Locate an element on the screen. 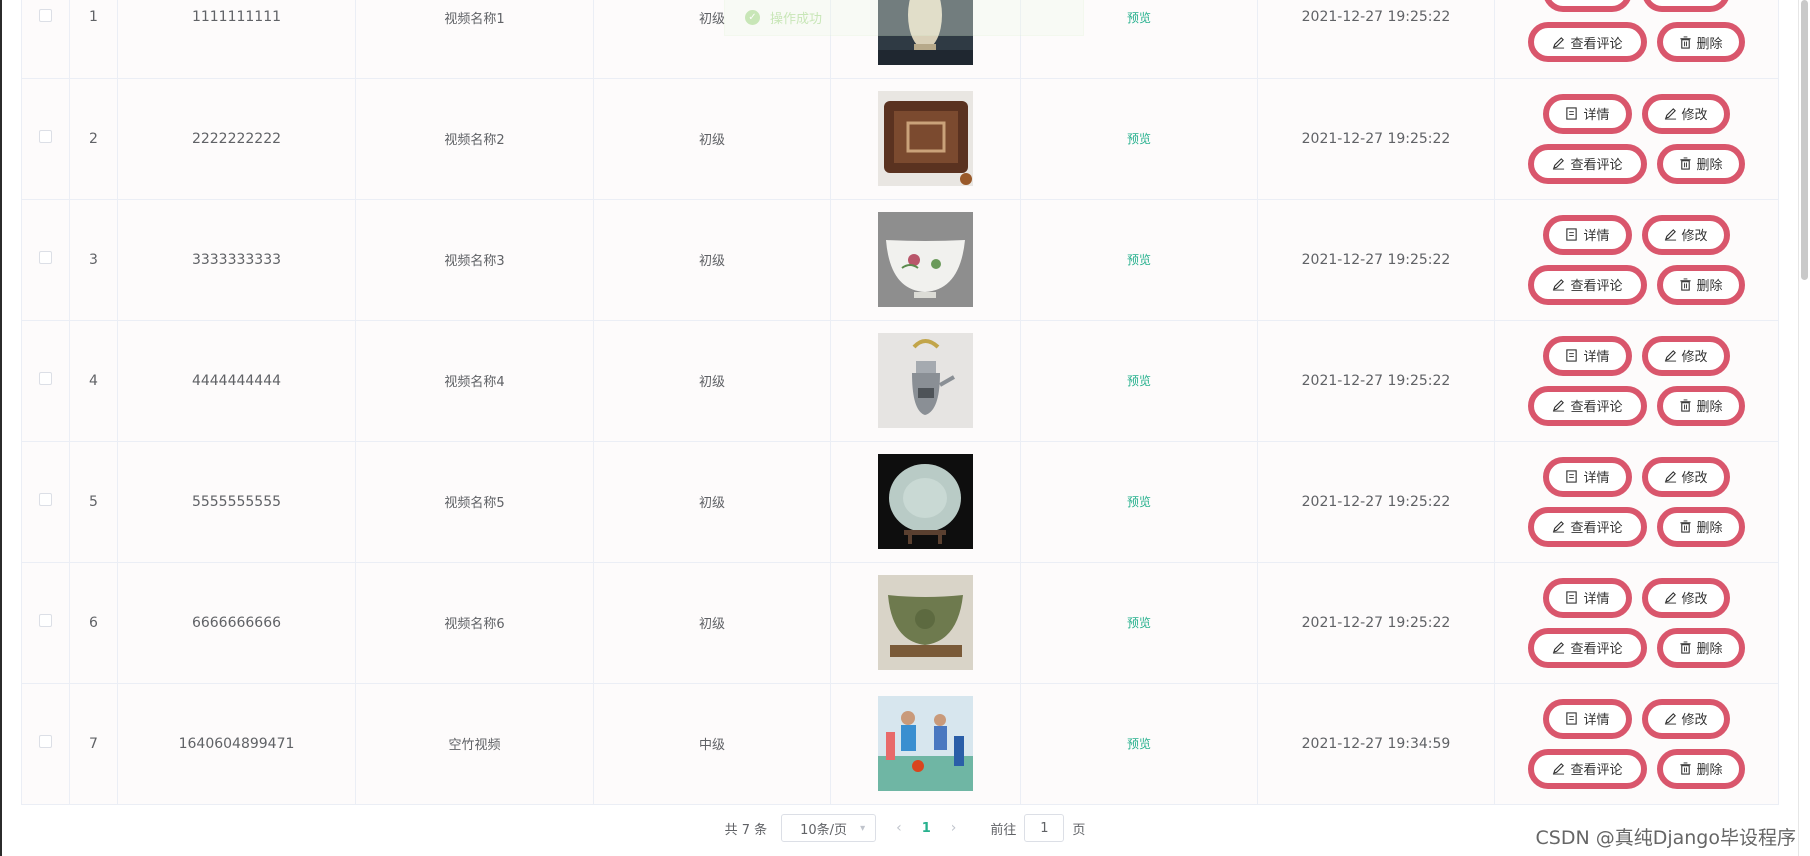  csdn-watermark: CSDN @真纯Django毕设程序 is located at coordinates (1666, 838).